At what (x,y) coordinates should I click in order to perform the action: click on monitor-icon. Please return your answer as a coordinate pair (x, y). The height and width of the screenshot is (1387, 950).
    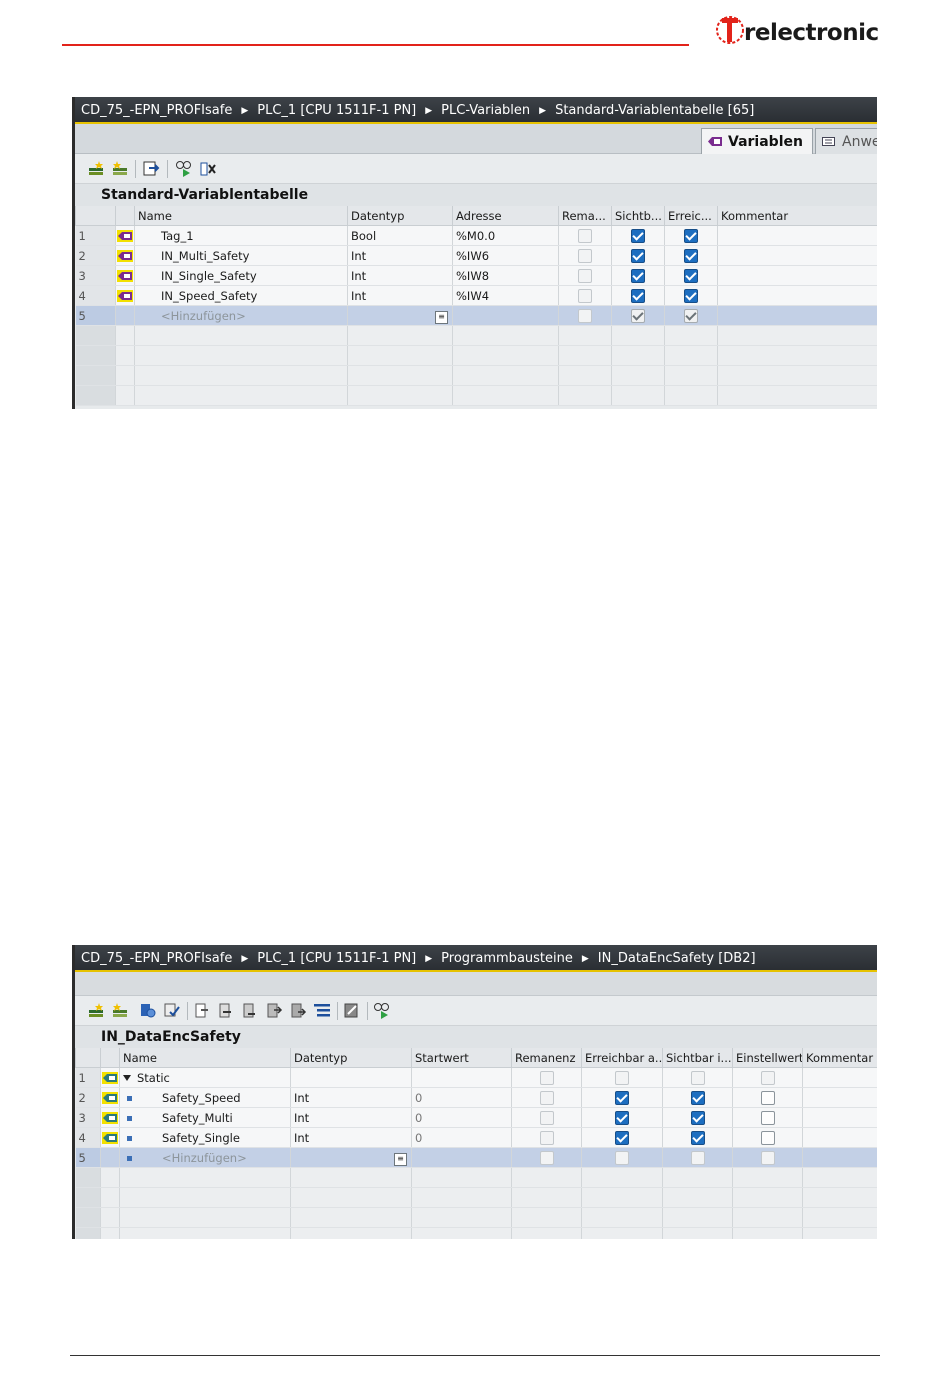
    Looking at the image, I should click on (382, 1010).